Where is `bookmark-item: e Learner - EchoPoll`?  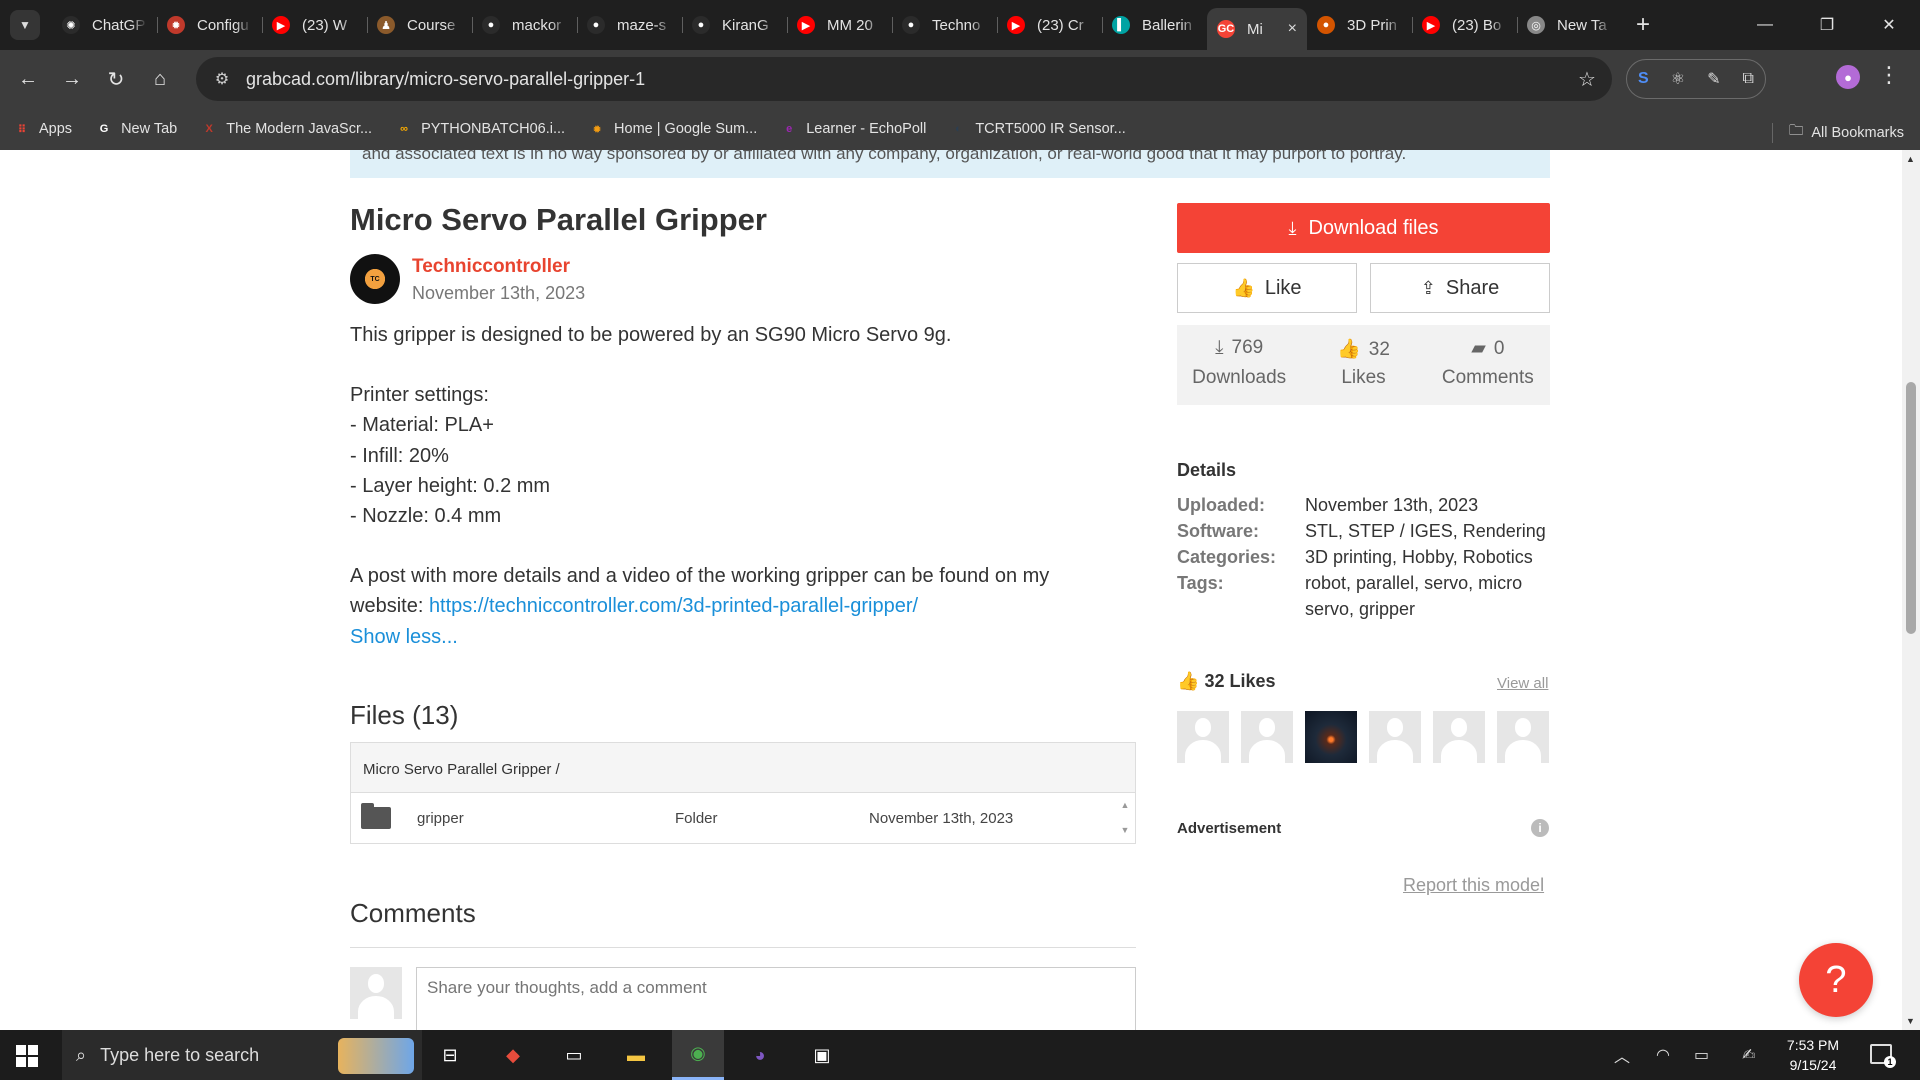 bookmark-item: e Learner - EchoPoll is located at coordinates (853, 129).